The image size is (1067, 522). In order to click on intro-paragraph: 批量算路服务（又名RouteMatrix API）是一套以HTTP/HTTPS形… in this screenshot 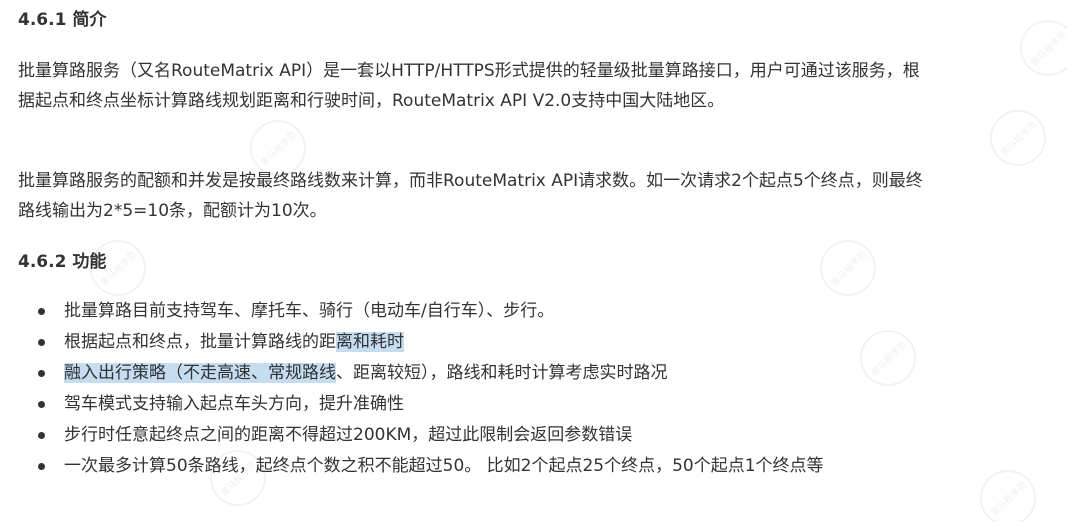, I will do `click(469, 86)`.